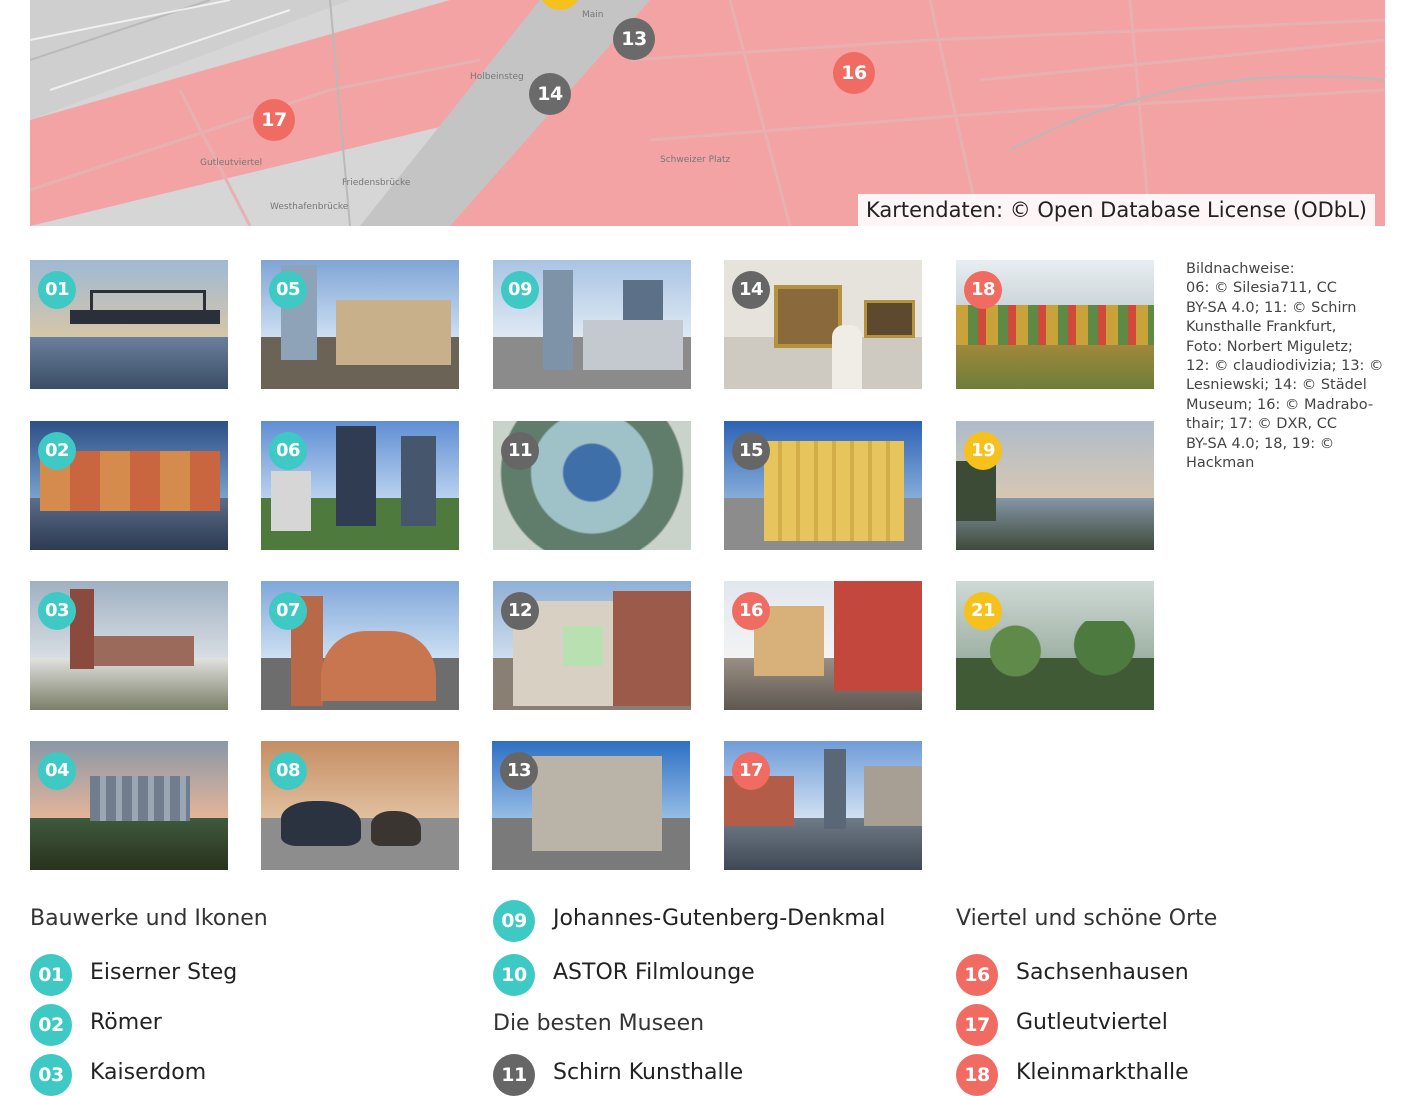 This screenshot has width=1415, height=1096. Describe the element at coordinates (1102, 972) in the screenshot. I see `legend-label: Sachsenhausen` at that location.